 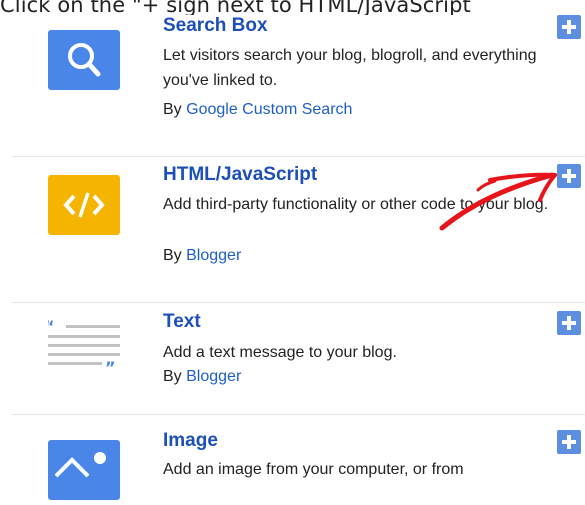 What do you see at coordinates (215, 26) in the screenshot?
I see `gadget-title-search-box: Search Box` at bounding box center [215, 26].